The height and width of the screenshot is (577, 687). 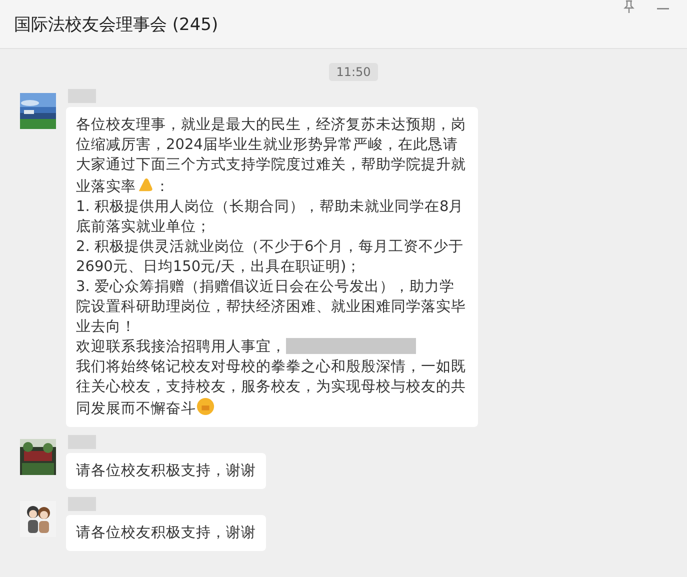 I want to click on chat-title: 国际法校友会理事会 (245), so click(x=116, y=25).